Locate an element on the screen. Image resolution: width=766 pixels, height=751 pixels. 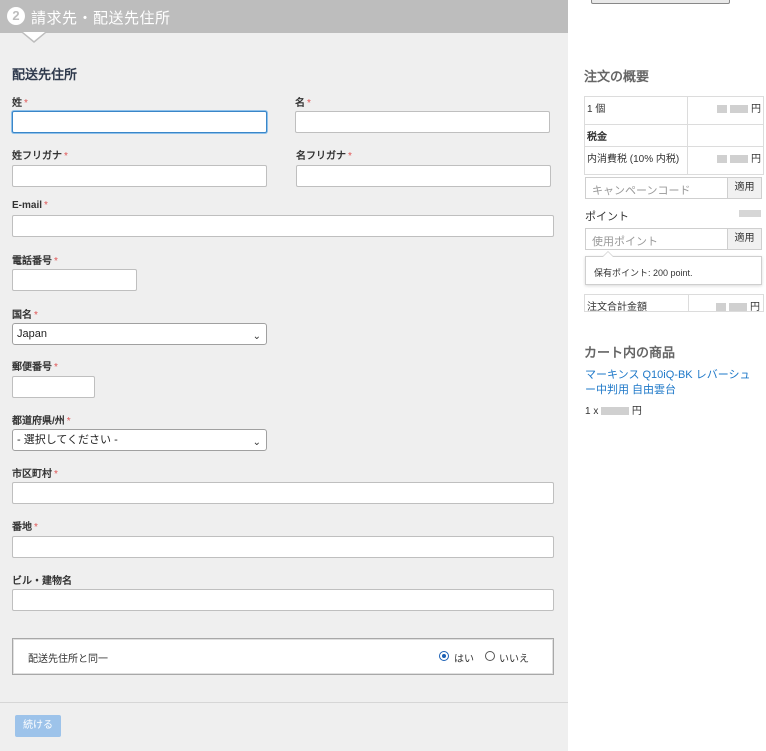
continue-button: 続ける is located at coordinates (38, 726).